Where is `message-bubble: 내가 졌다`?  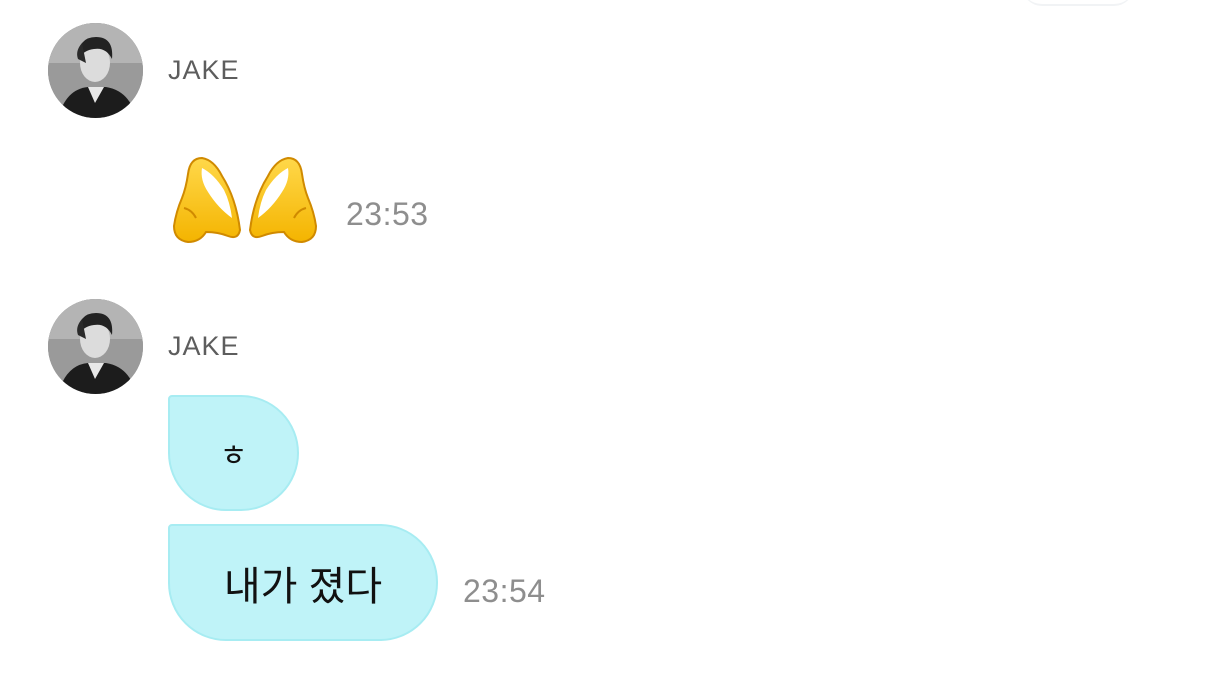 message-bubble: 내가 졌다 is located at coordinates (303, 582).